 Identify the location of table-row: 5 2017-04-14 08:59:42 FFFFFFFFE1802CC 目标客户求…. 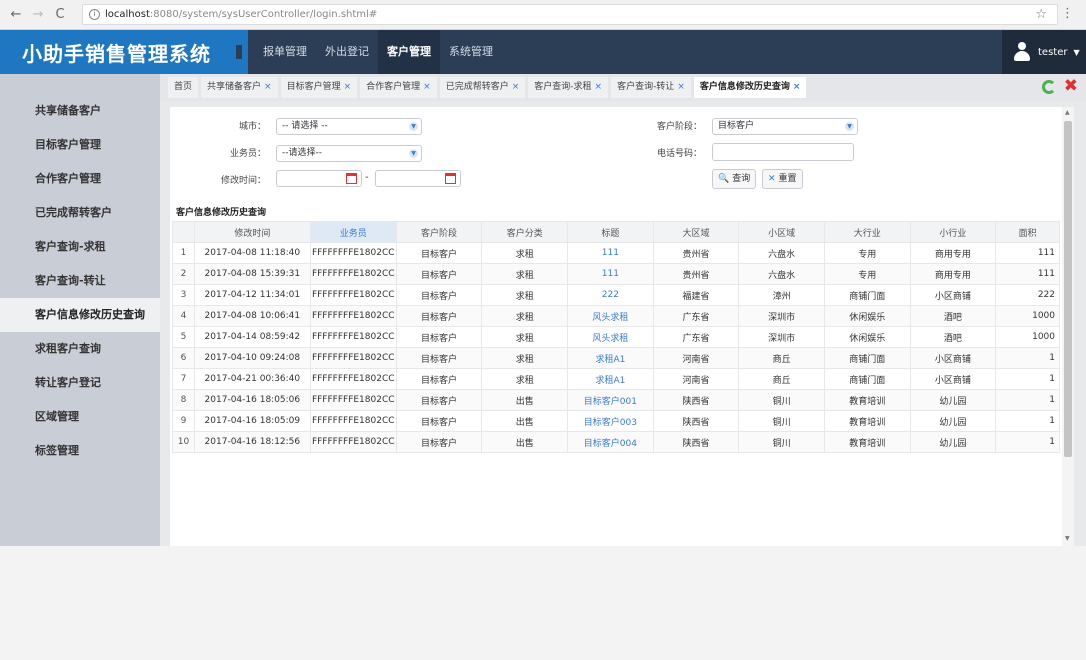
(616, 337).